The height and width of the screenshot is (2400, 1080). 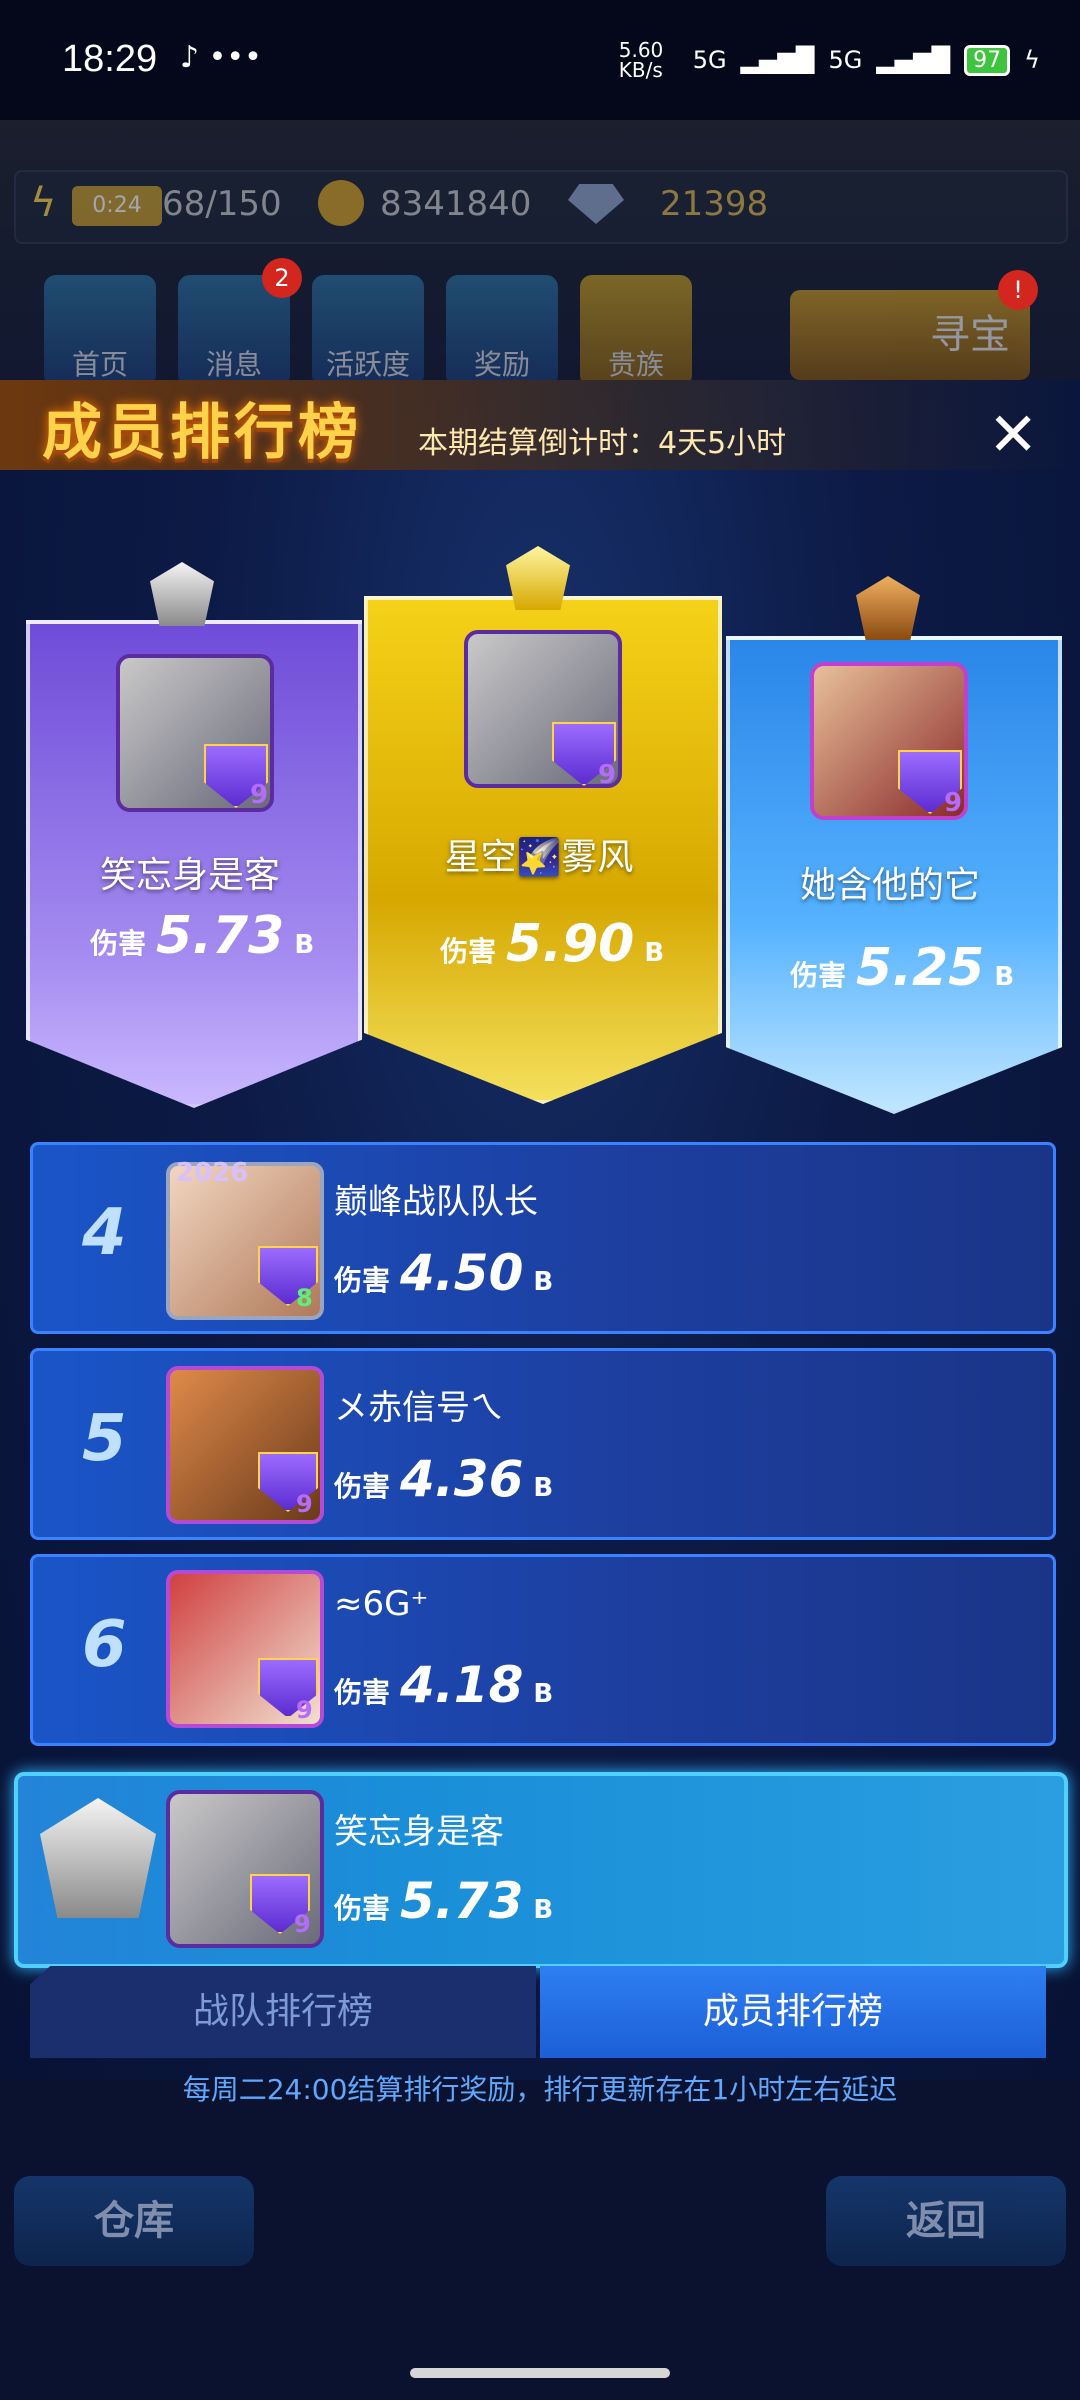 What do you see at coordinates (283, 2012) in the screenshot?
I see `tab-team-ranking: 战队排行榜` at bounding box center [283, 2012].